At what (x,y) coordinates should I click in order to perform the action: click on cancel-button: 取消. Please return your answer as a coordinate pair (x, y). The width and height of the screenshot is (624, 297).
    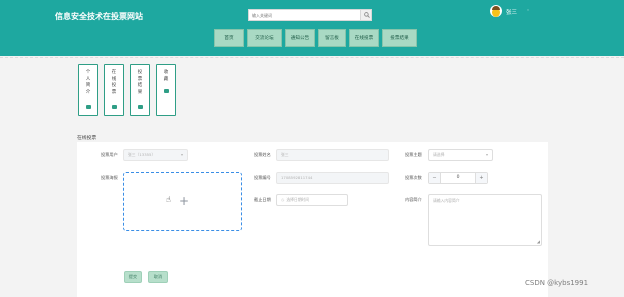
    Looking at the image, I should click on (158, 277).